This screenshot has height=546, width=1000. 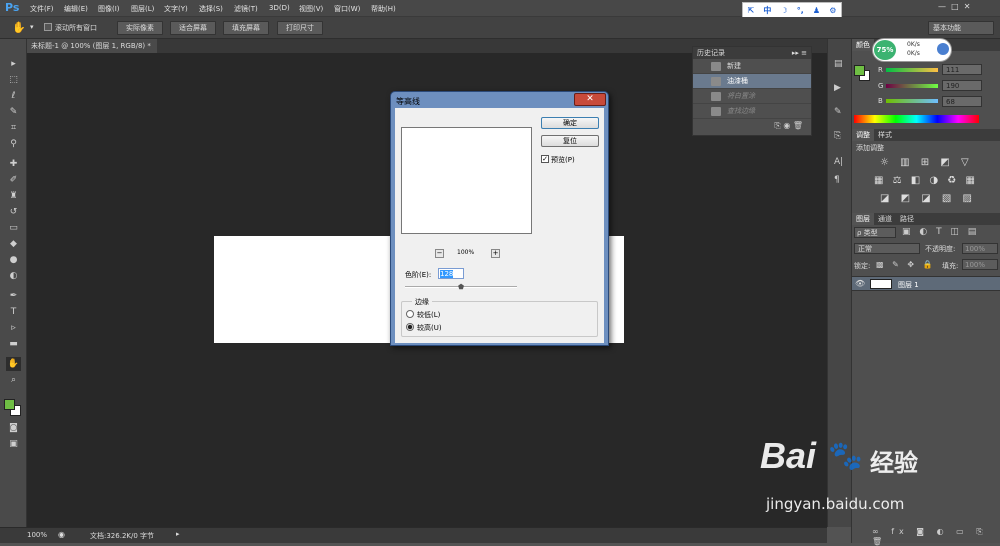 I want to click on tool-preset-dropdown: ▾, so click(x=32, y=27).